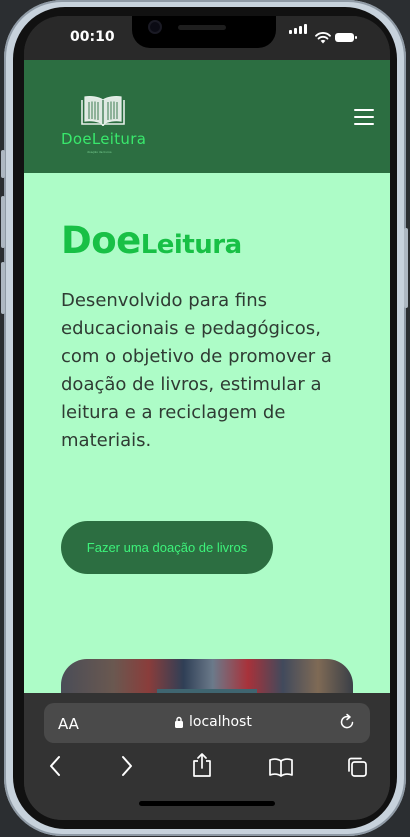 This screenshot has height=837, width=410. What do you see at coordinates (281, 767) in the screenshot?
I see `bookmarks-icon` at bounding box center [281, 767].